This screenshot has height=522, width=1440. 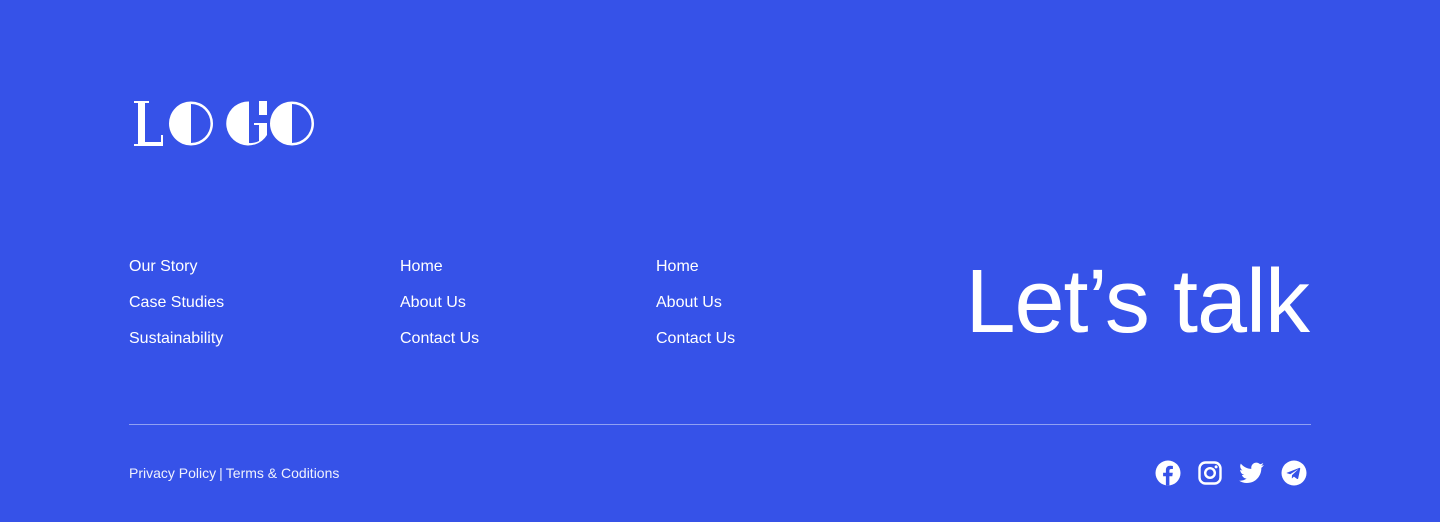 What do you see at coordinates (1137, 302) in the screenshot?
I see `lets-talk-link: Let’s talk` at bounding box center [1137, 302].